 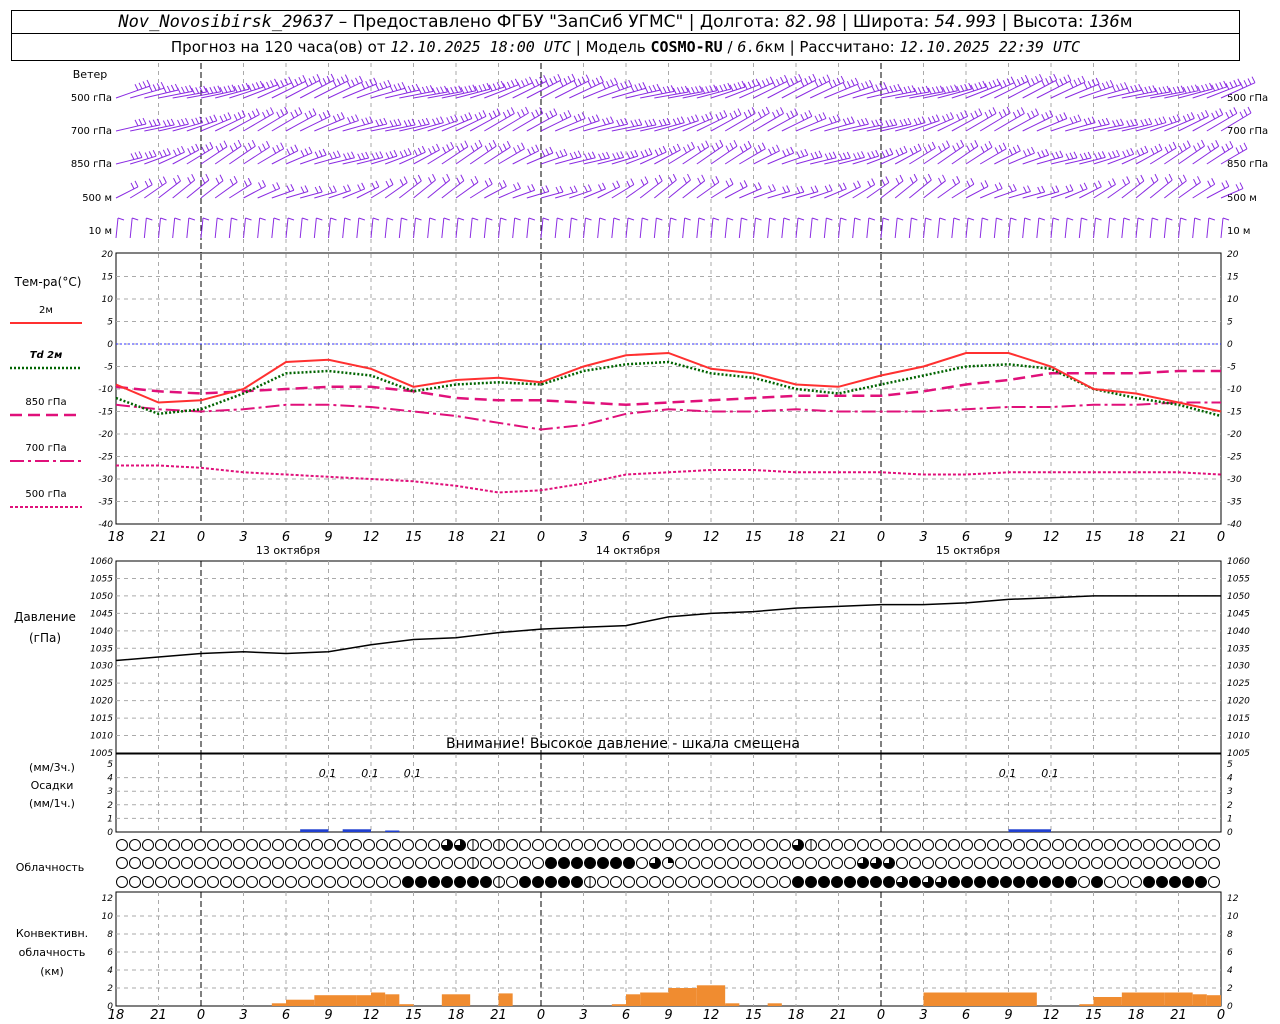 What do you see at coordinates (101, 579) in the screenshot?
I see `pressure-ytick-left: 1055` at bounding box center [101, 579].